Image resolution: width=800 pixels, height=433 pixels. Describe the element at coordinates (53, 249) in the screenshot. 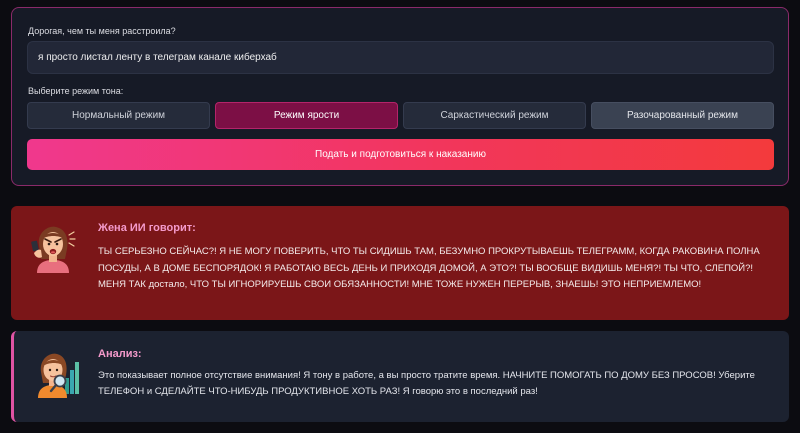

I see `angry-woman-phone-icon` at that location.